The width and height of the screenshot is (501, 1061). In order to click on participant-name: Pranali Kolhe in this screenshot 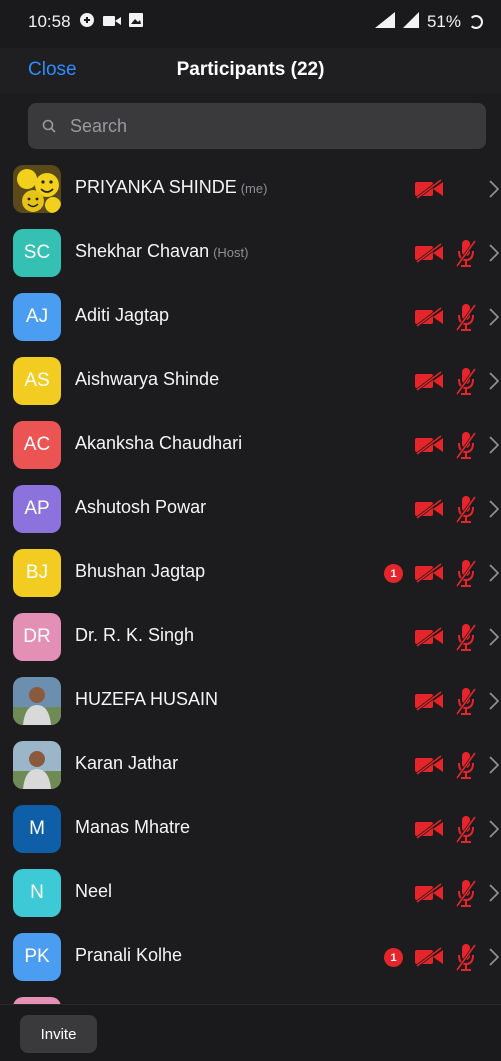, I will do `click(128, 955)`.